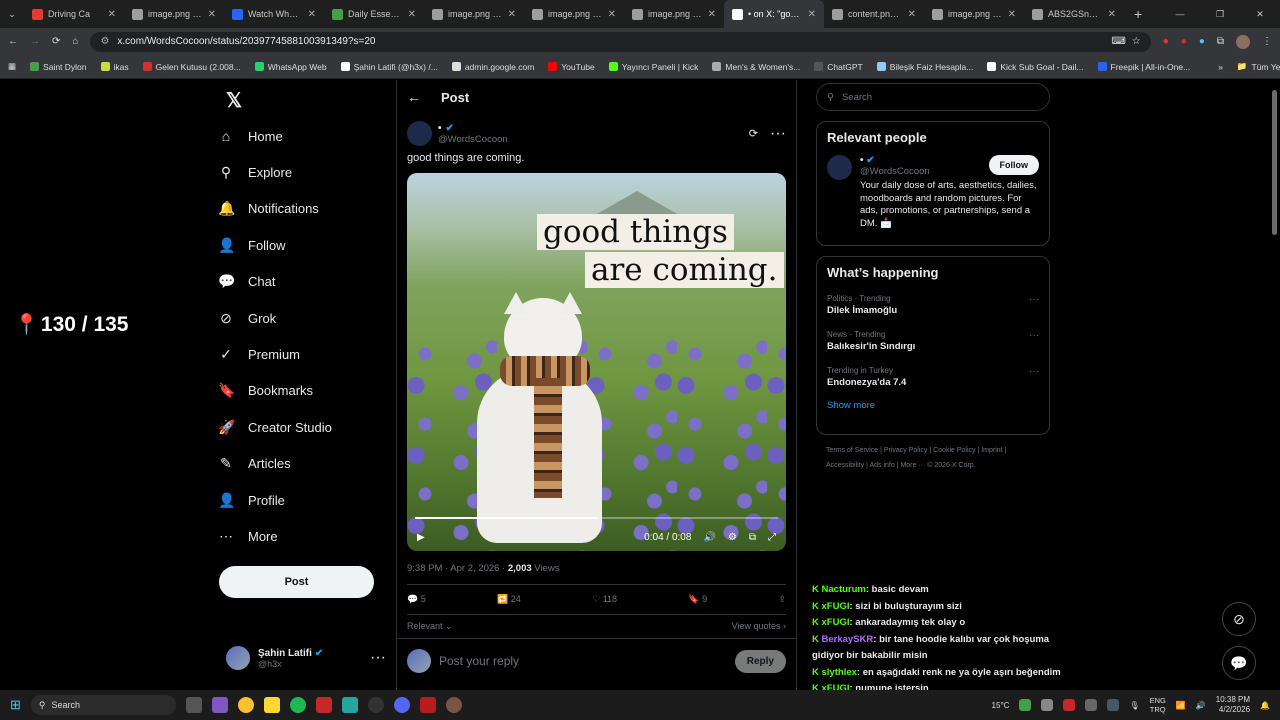 This screenshot has width=1280, height=720. I want to click on site-info-icon: ⚙, so click(104, 41).